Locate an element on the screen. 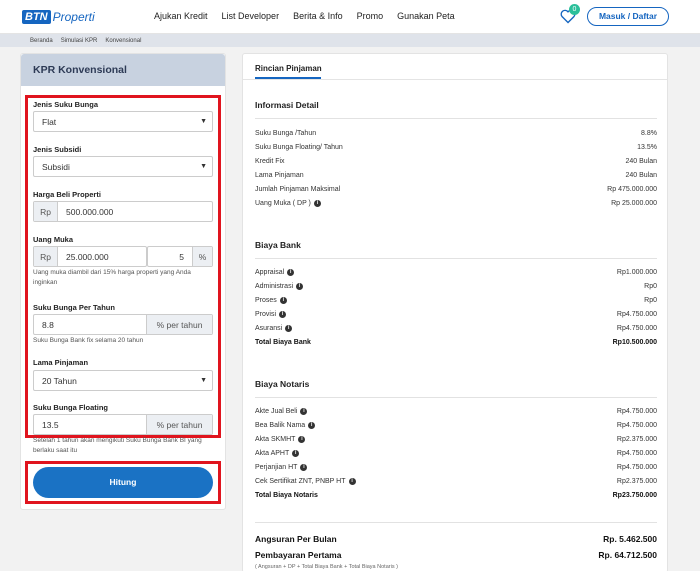 This screenshot has width=700, height=571. total-row: Total Biaya Bank Rp10.500.000 is located at coordinates (456, 342).